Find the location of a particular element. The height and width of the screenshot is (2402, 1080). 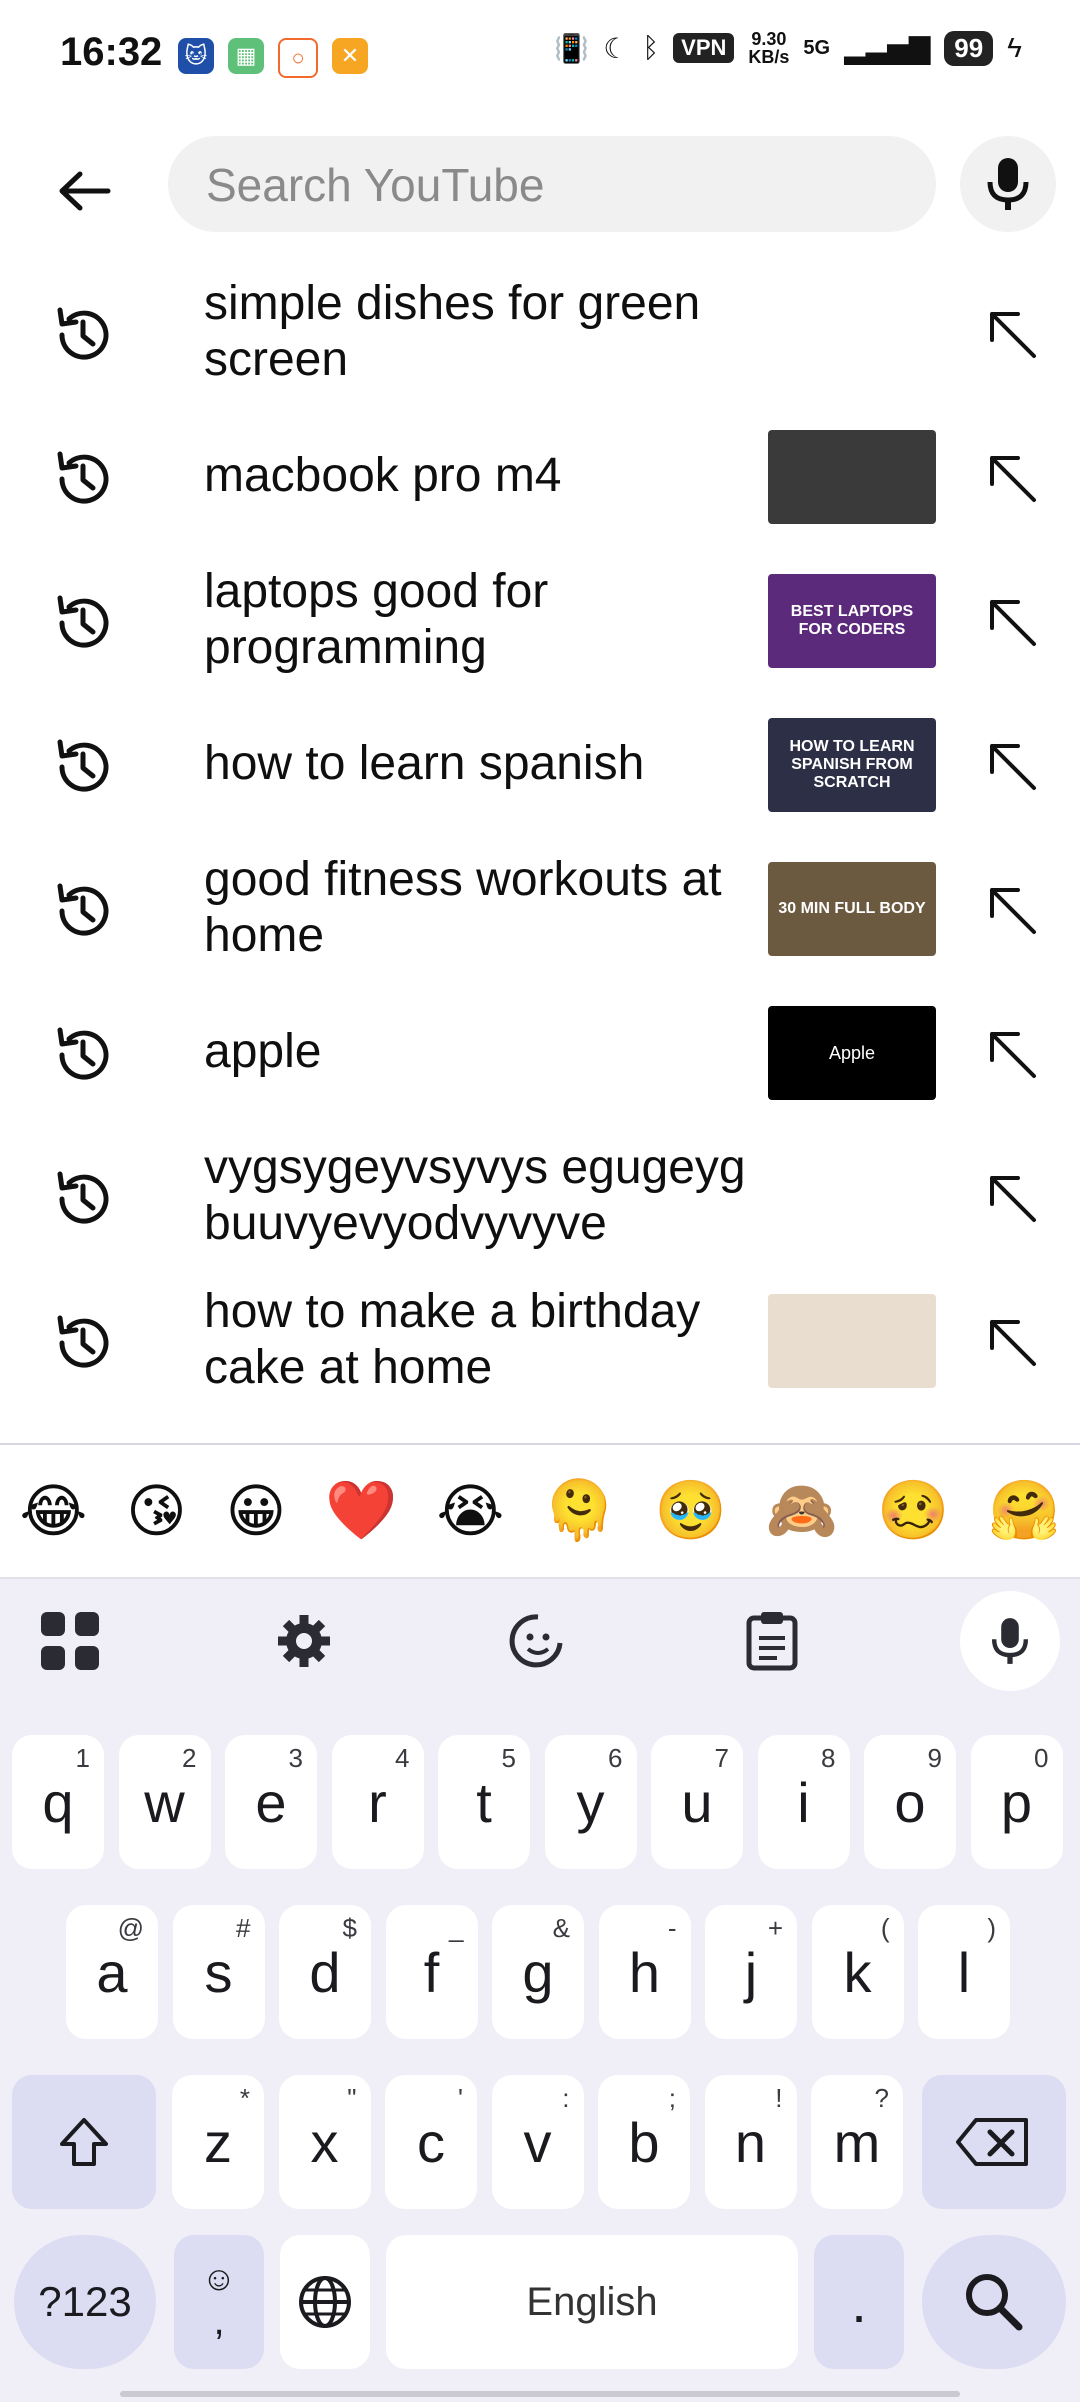

key-g: g & is located at coordinates (538, 1972).